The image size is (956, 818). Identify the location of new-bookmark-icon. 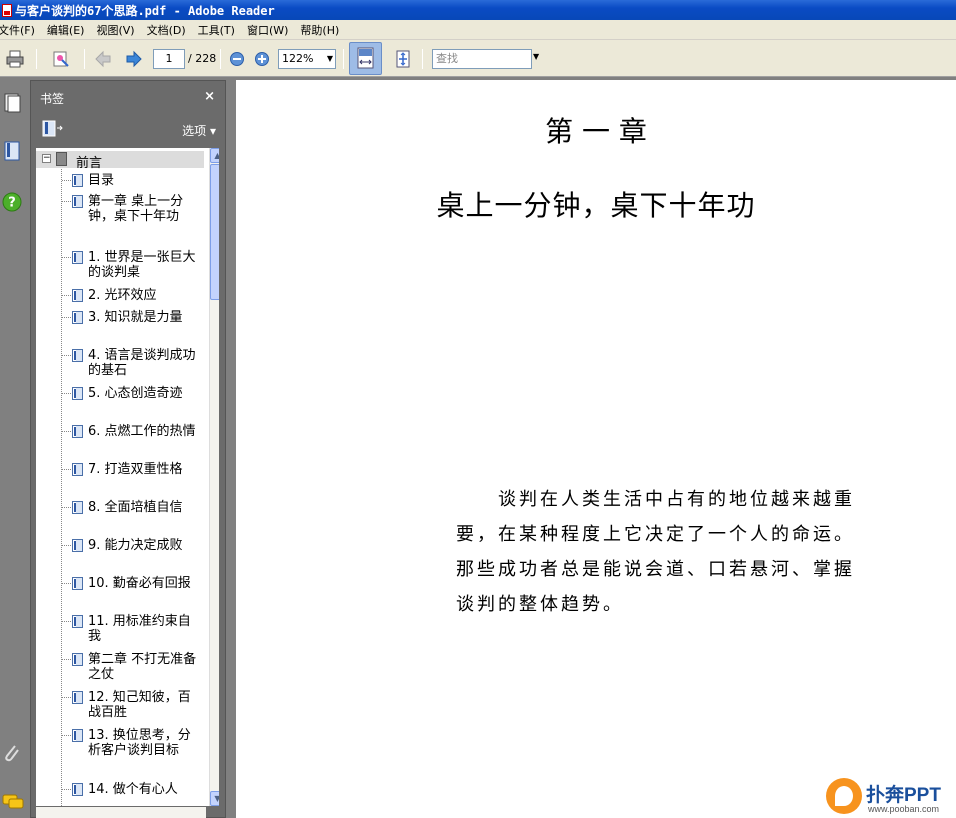
(53, 130).